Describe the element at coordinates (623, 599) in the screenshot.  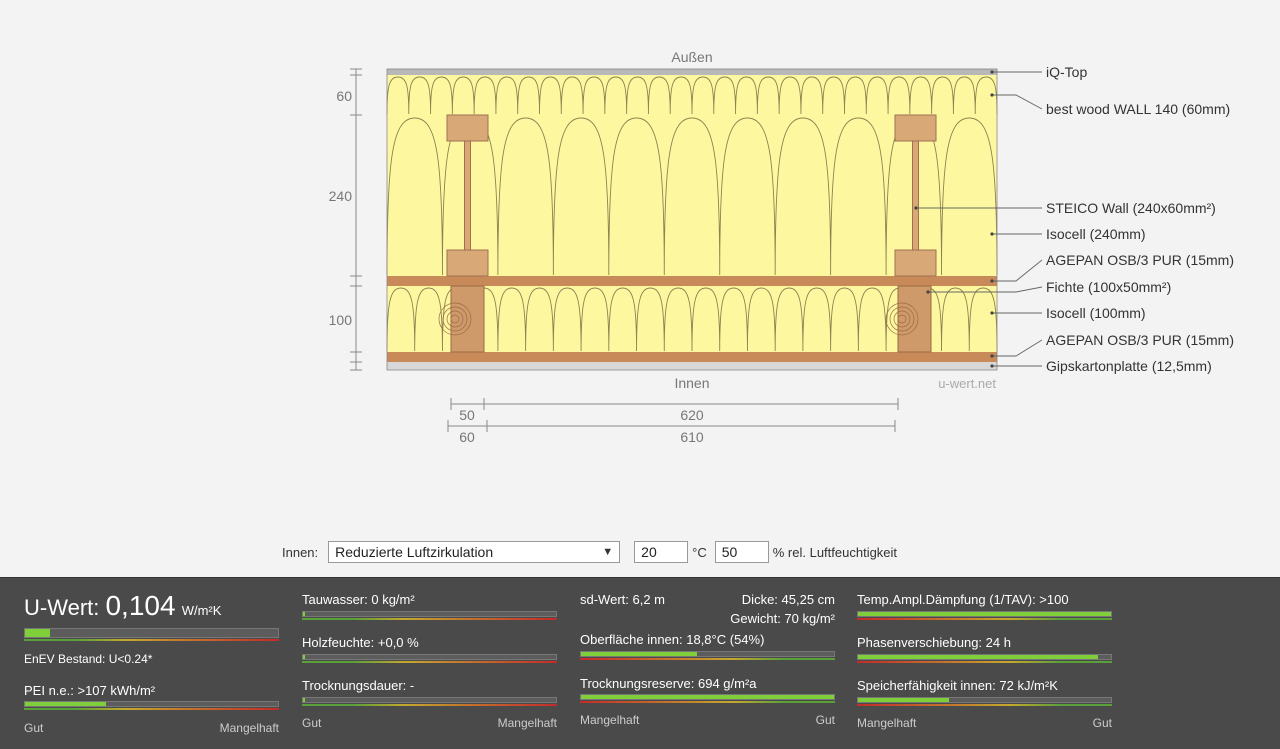
I see `sd-wert-text: sd-Wert: 6,2 m` at that location.